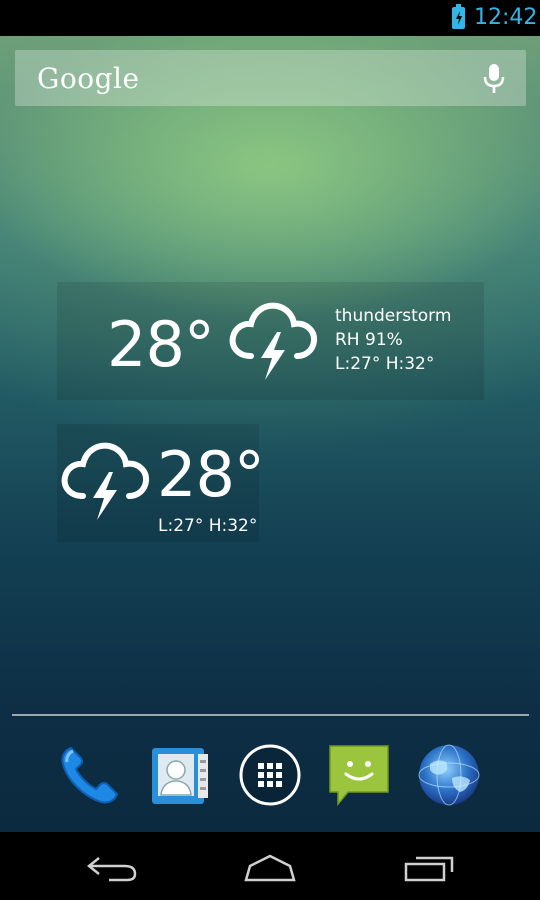 The height and width of the screenshot is (900, 540). What do you see at coordinates (270, 18) in the screenshot?
I see `status-bar: 12:42` at bounding box center [270, 18].